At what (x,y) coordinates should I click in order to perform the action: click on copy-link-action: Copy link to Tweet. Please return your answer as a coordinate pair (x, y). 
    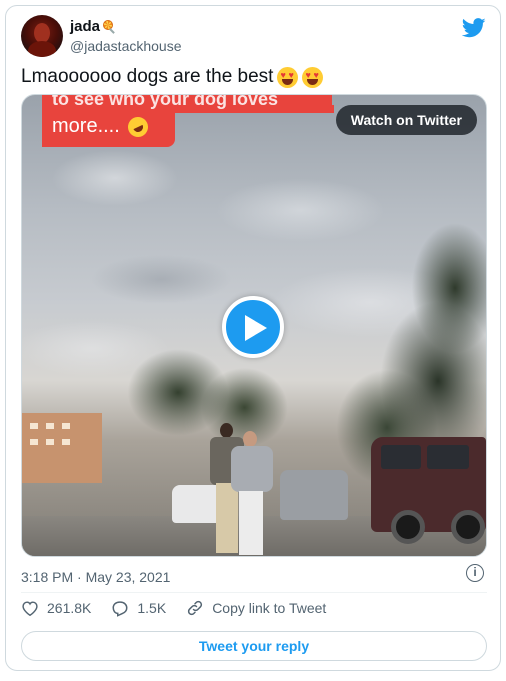
    Looking at the image, I should click on (256, 608).